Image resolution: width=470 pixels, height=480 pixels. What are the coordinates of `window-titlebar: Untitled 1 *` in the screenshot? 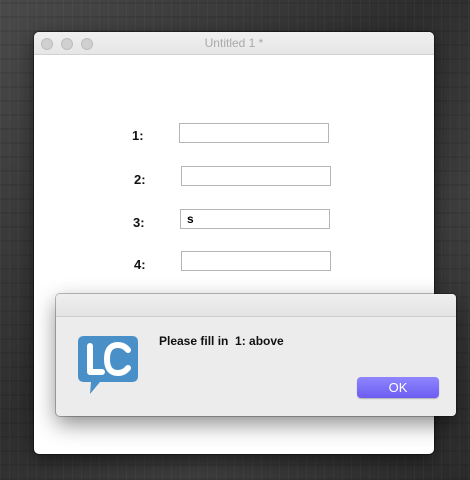 It's located at (234, 43).